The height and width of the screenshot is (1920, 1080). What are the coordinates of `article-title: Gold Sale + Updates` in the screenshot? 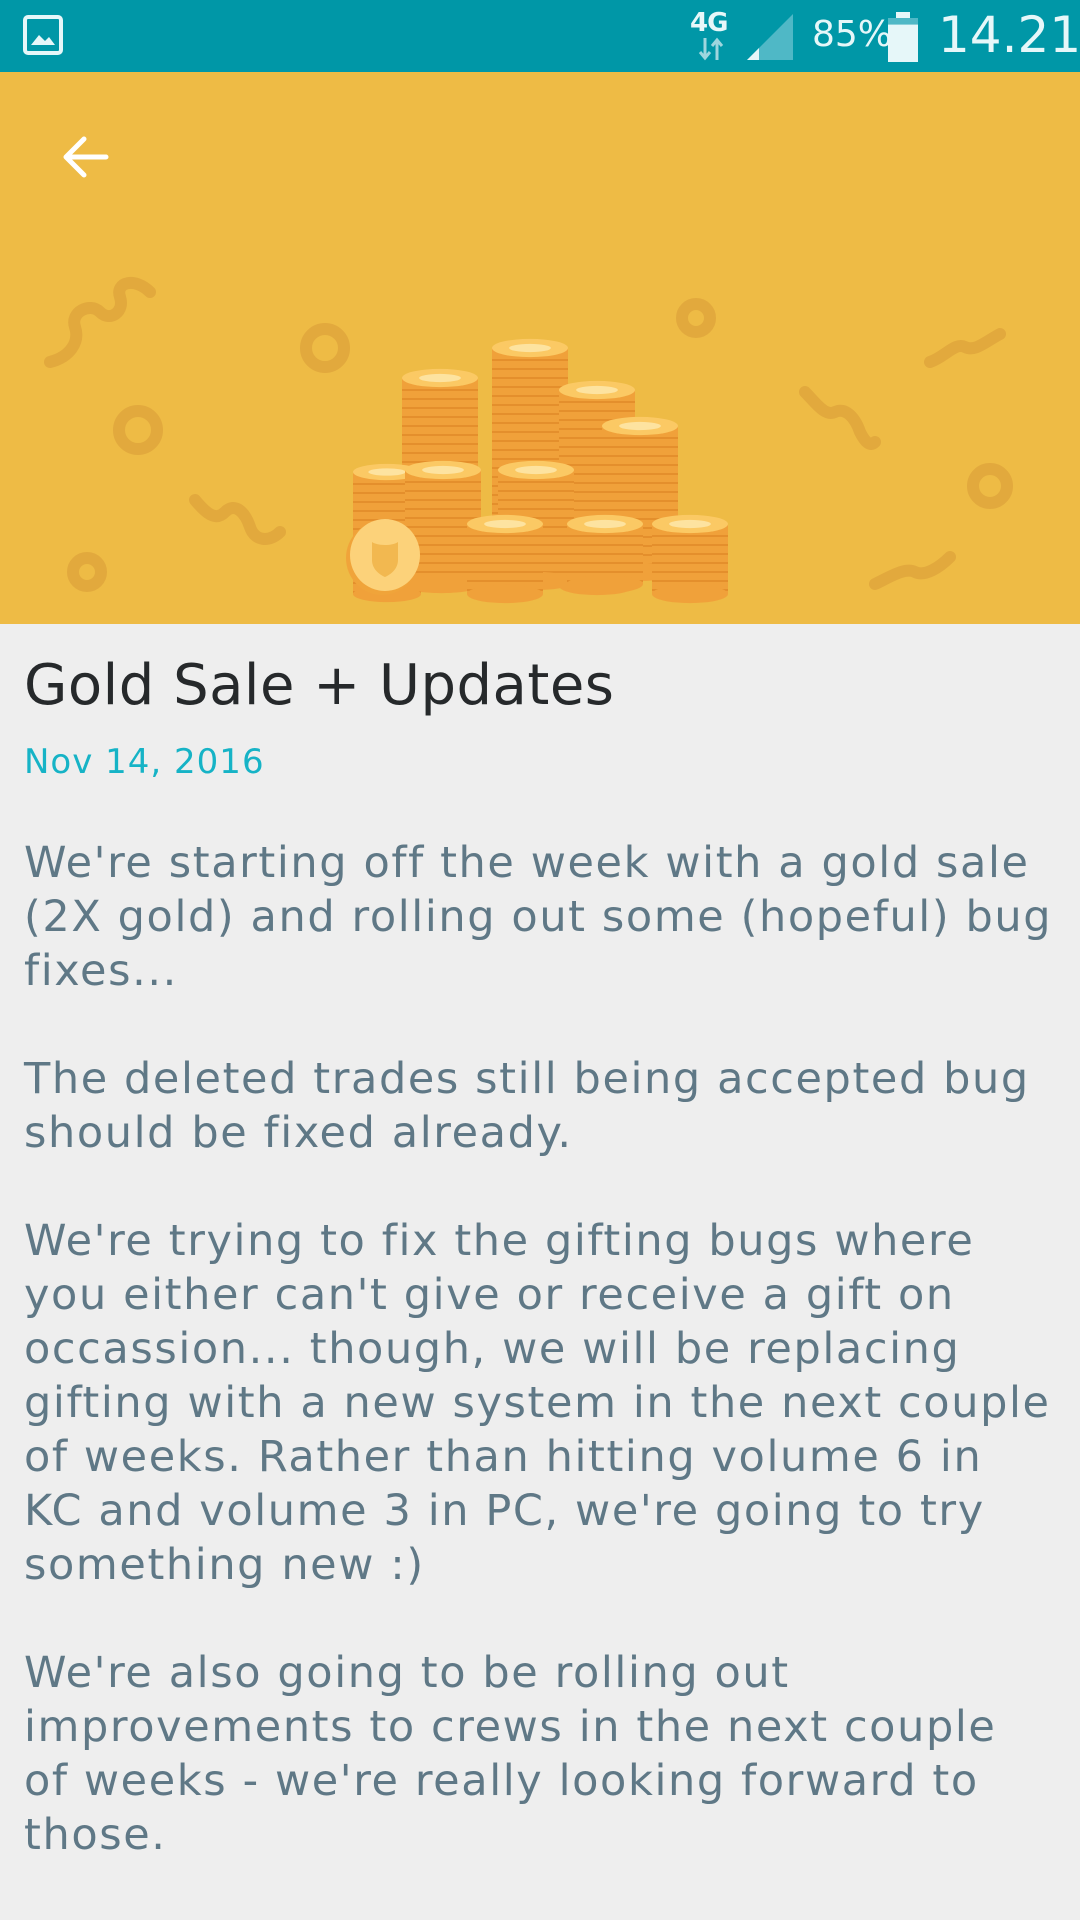 It's located at (319, 685).